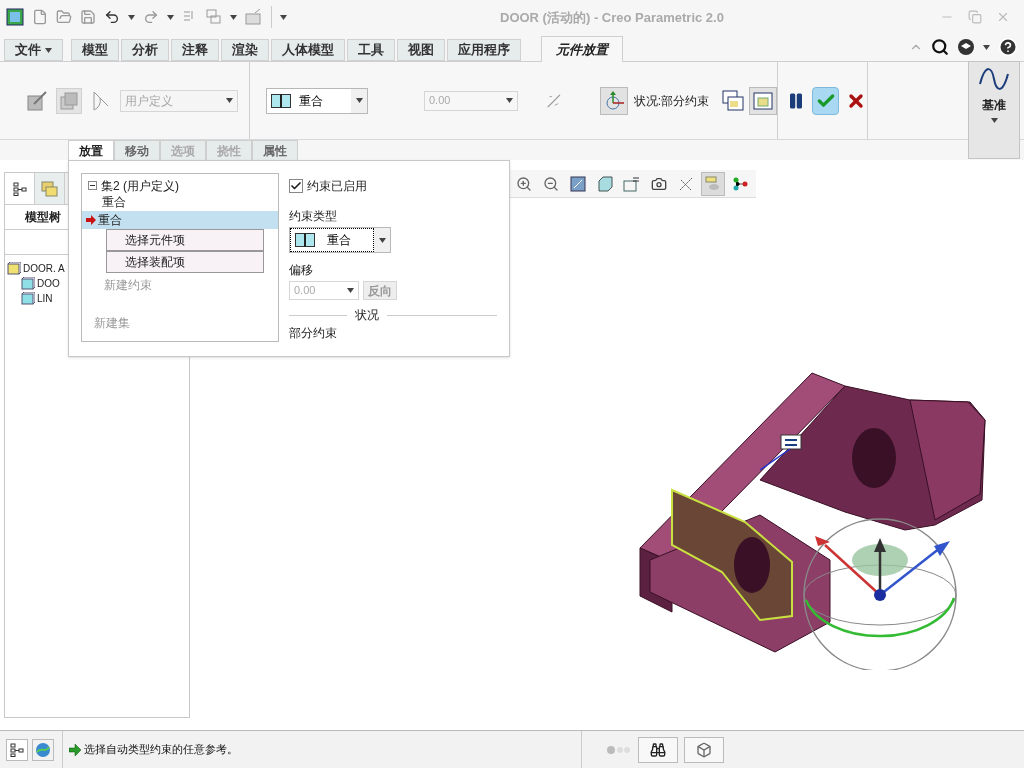 This screenshot has width=1024, height=768. I want to click on save-icon, so click(88, 17).